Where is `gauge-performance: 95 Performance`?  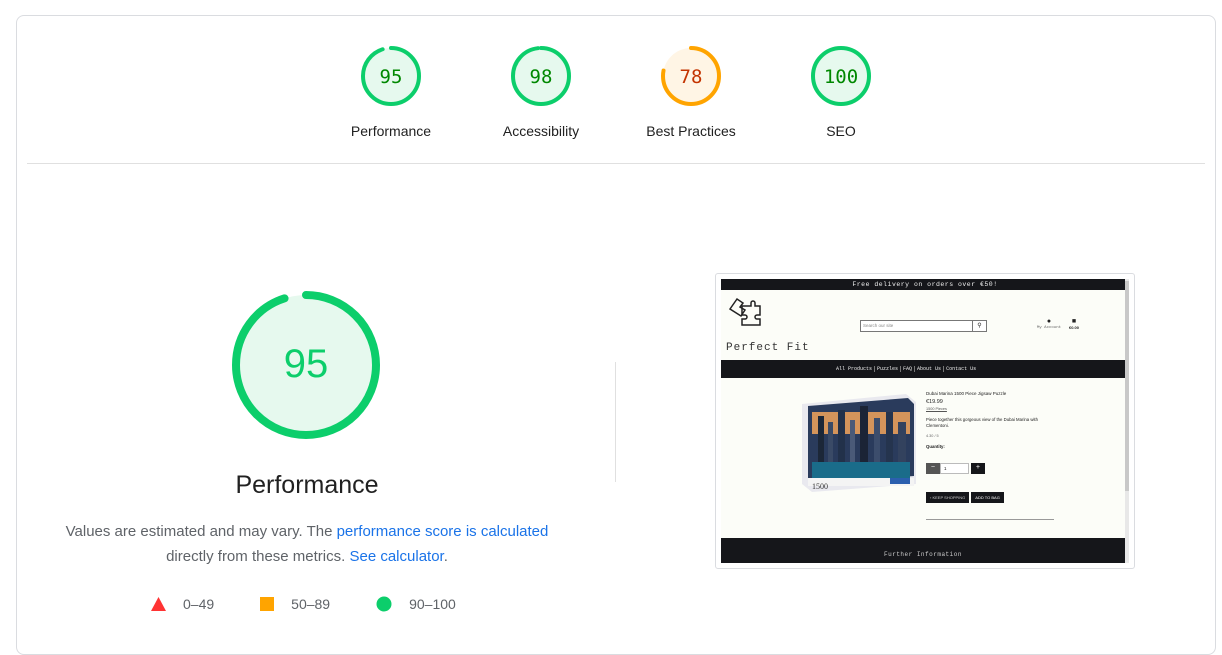 gauge-performance: 95 Performance is located at coordinates (391, 92).